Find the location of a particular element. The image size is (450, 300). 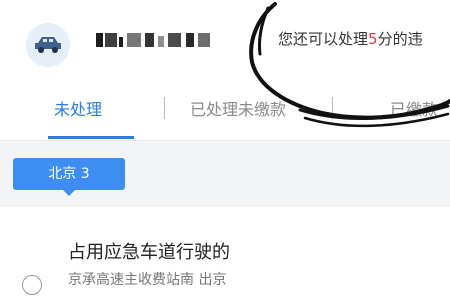

tab-processed-unpaid: 已处理未缴款 is located at coordinates (238, 108).